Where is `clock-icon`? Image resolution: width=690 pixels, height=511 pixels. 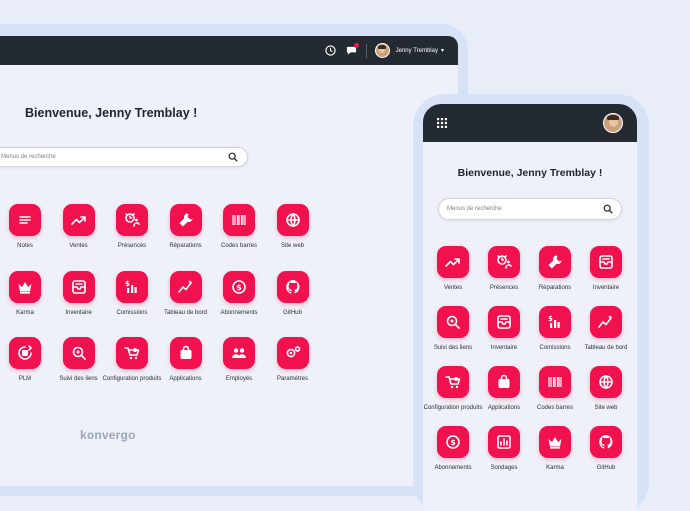
clock-icon is located at coordinates (330, 50).